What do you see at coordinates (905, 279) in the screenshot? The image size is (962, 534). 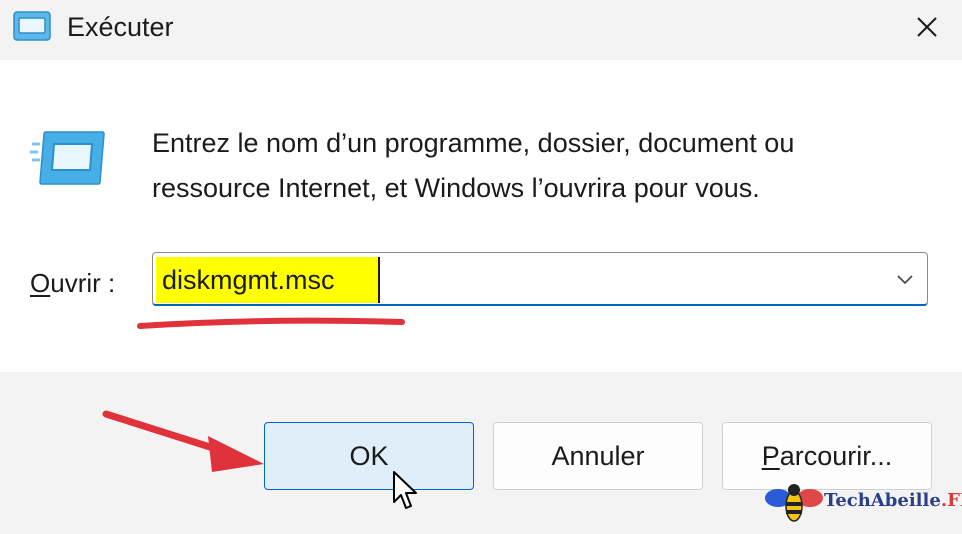 I see `chevron-down-icon` at bounding box center [905, 279].